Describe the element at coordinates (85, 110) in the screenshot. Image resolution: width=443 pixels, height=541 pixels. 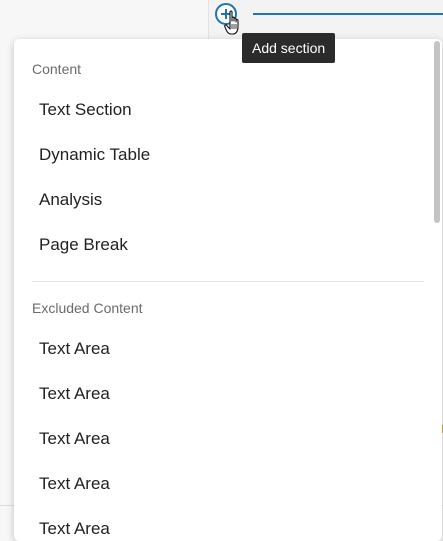
I see `menu-item-text-section: Text Section` at that location.